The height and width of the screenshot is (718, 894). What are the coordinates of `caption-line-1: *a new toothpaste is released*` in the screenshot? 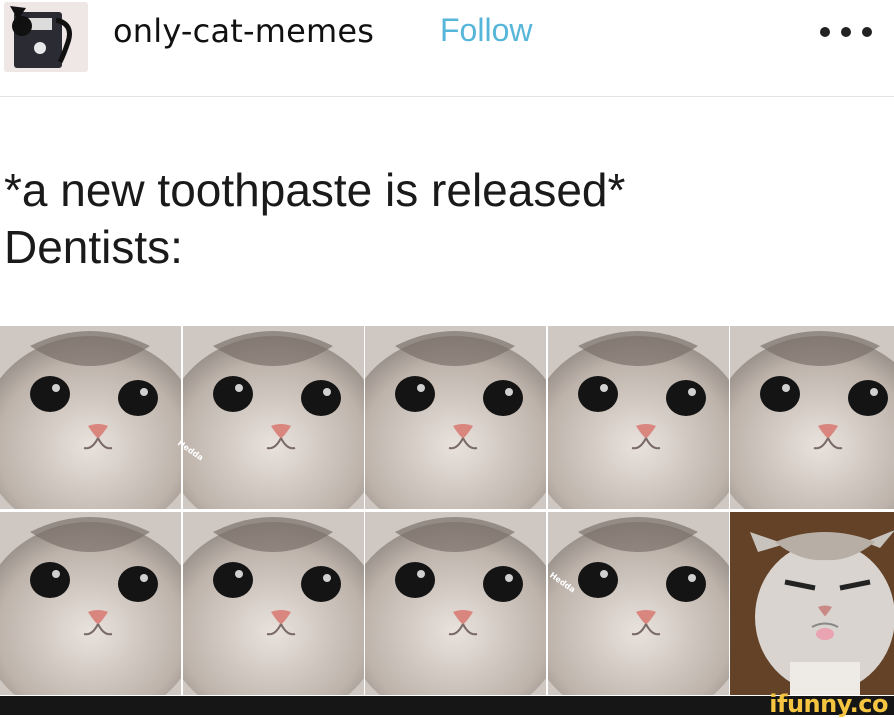 It's located at (315, 190).